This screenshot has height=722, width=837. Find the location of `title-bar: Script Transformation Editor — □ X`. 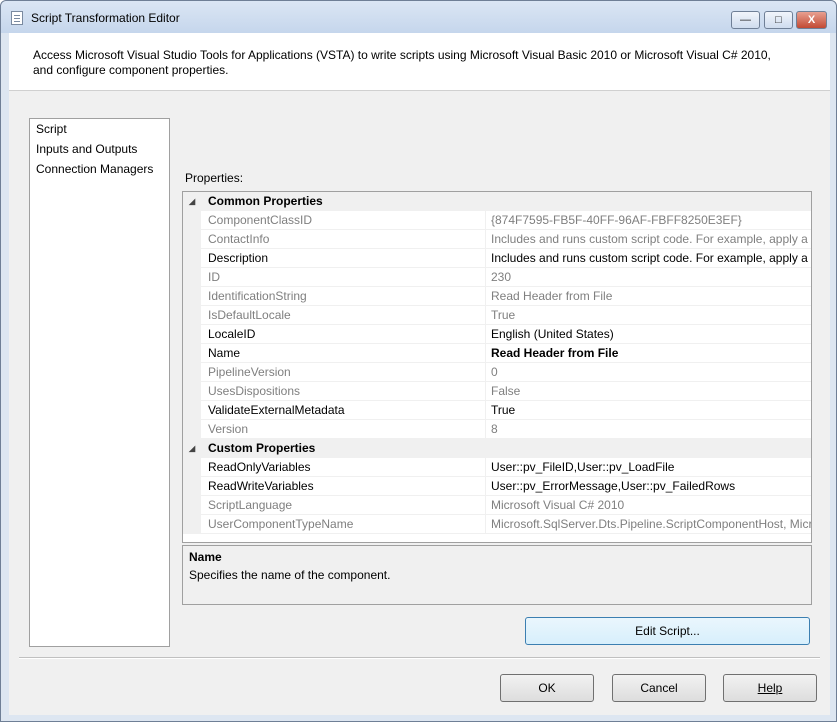

title-bar: Script Transformation Editor — □ X is located at coordinates (418, 17).